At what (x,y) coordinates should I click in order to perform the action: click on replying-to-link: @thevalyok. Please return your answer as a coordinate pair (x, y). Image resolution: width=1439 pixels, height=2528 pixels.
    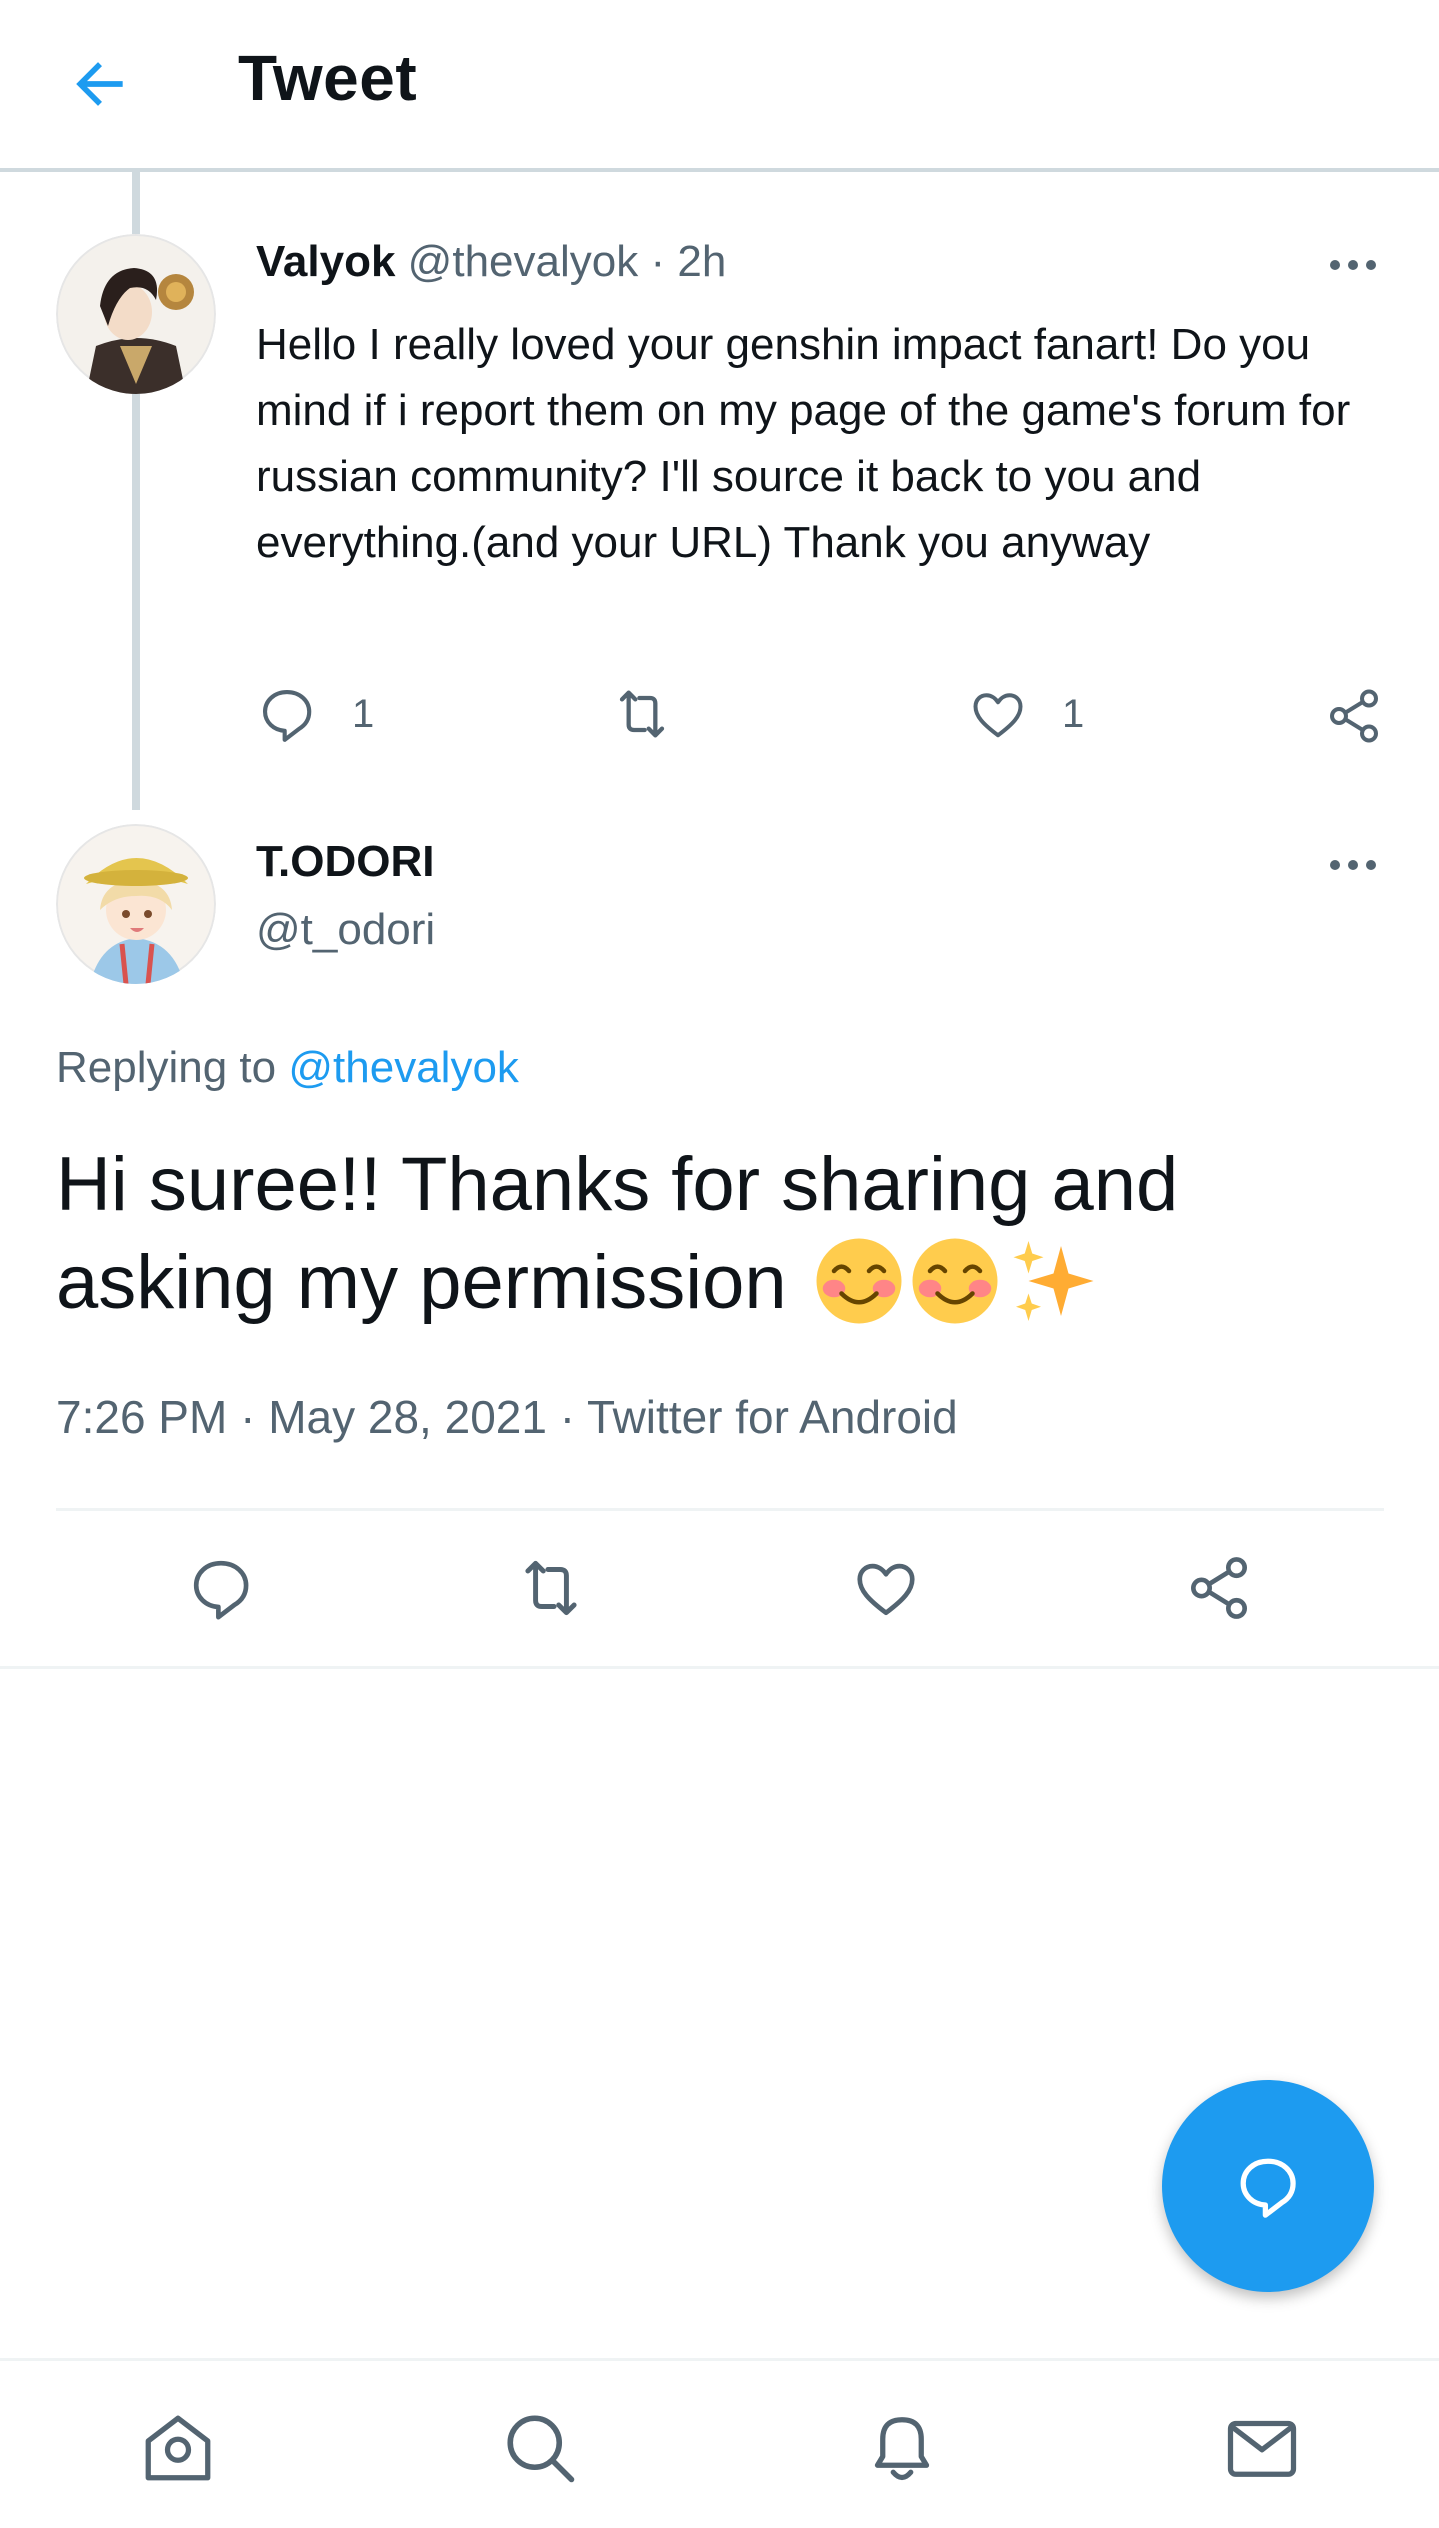
    Looking at the image, I should click on (403, 1067).